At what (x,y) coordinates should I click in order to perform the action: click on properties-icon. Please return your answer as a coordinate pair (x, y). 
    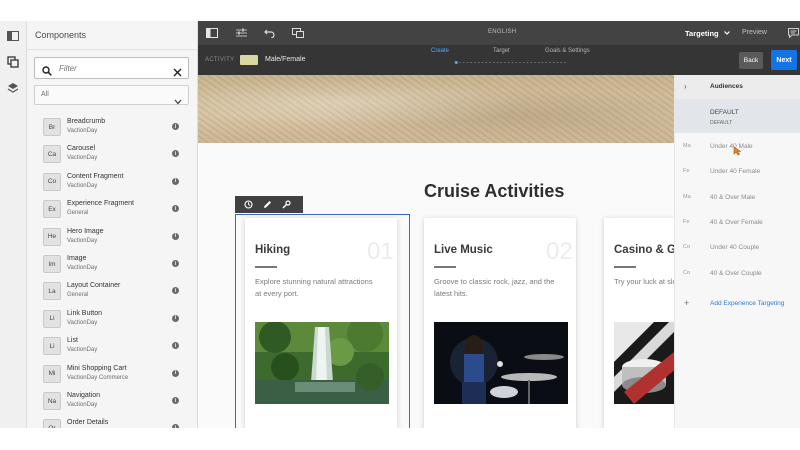
    Looking at the image, I should click on (241, 33).